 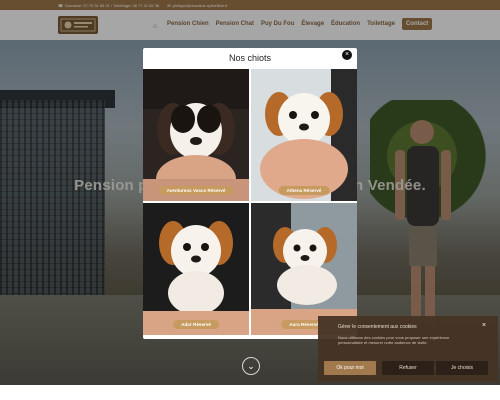 What do you see at coordinates (350, 368) in the screenshot?
I see `cookie-accept-button: Ok pour moi` at bounding box center [350, 368].